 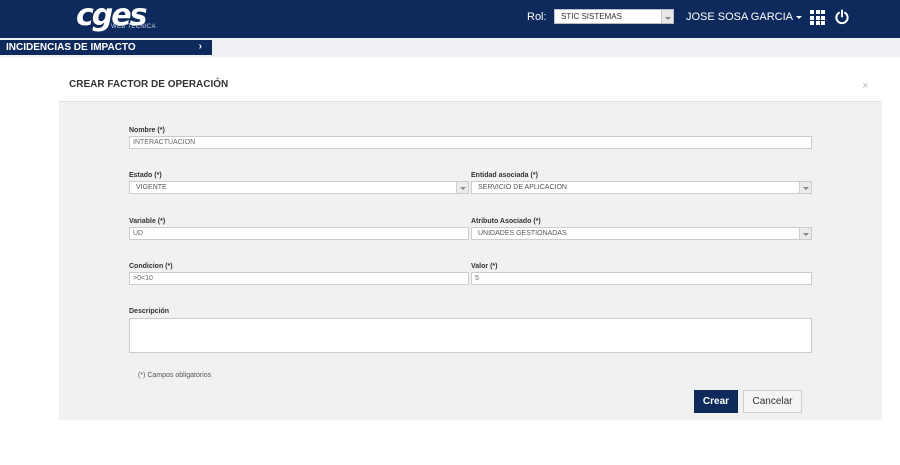 I want to click on variable-input: UD, so click(x=299, y=233).